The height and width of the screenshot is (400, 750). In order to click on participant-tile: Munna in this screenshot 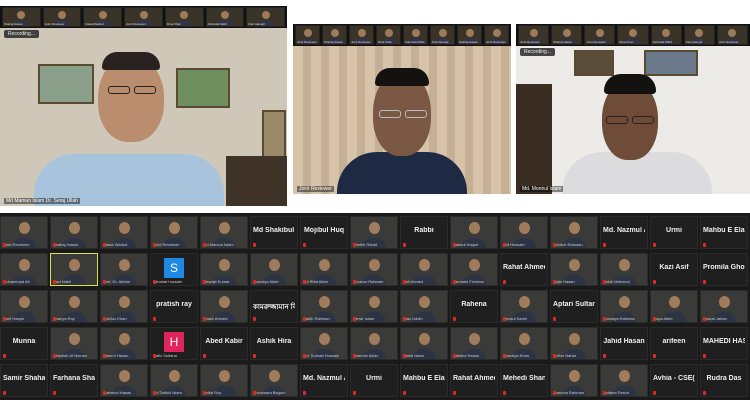, I will do `click(24, 343)`.